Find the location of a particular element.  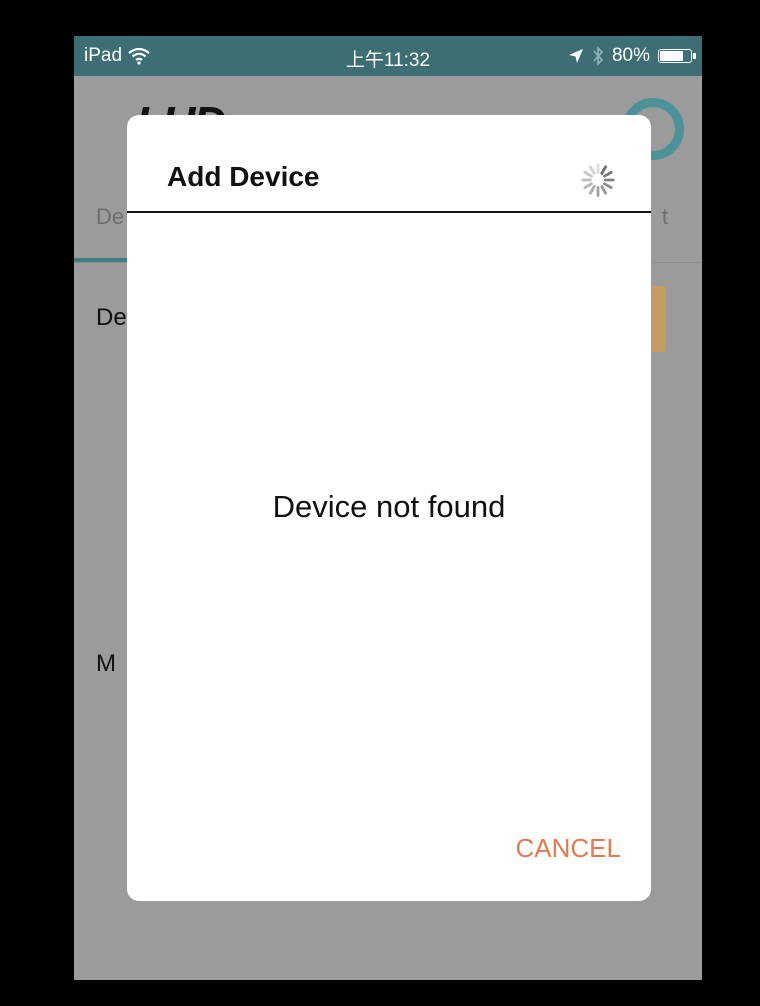

loading-spinner-icon is located at coordinates (598, 180).